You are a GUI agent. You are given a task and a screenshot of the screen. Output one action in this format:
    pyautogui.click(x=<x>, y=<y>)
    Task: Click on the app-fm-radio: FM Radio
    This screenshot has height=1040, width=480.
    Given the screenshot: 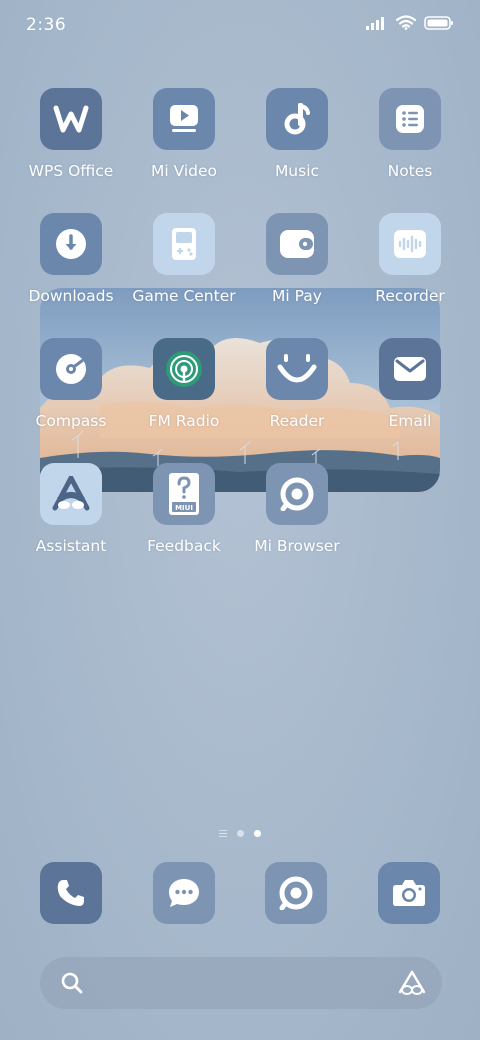 What is the action you would take?
    pyautogui.click(x=184, y=384)
    